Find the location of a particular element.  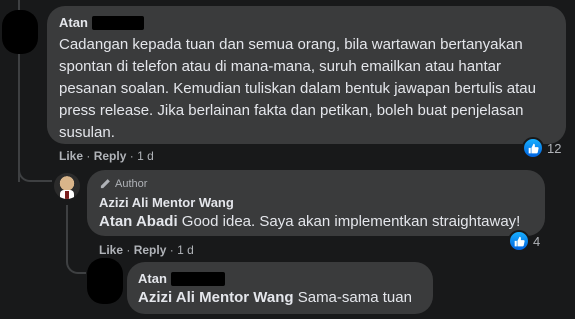

mention-link: Atan Abadi is located at coordinates (138, 221).